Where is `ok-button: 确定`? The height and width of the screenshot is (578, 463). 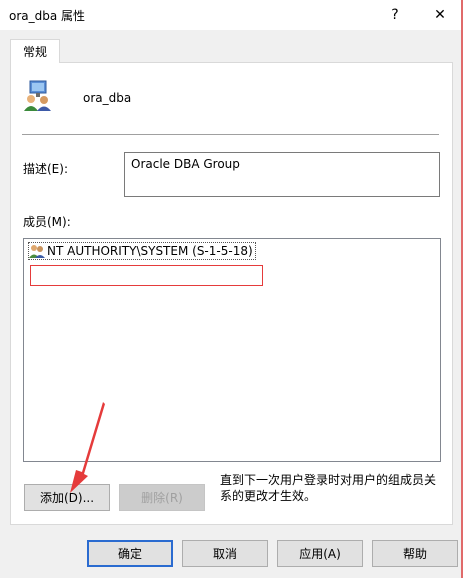 ok-button: 确定 is located at coordinates (130, 553).